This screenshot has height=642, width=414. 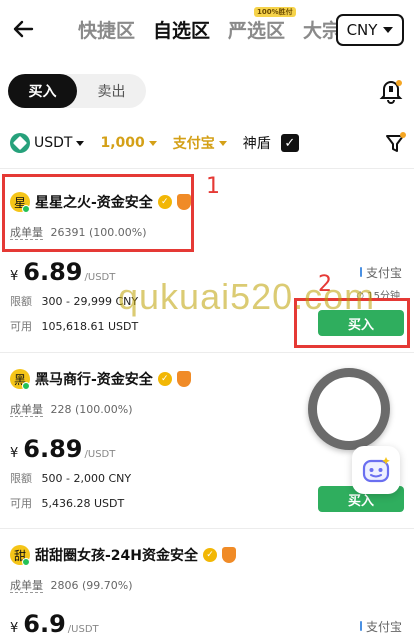 I want to click on top-nav: 快捷区 自选区 严选区 100%胜付 大宗 CNY, so click(x=207, y=30).